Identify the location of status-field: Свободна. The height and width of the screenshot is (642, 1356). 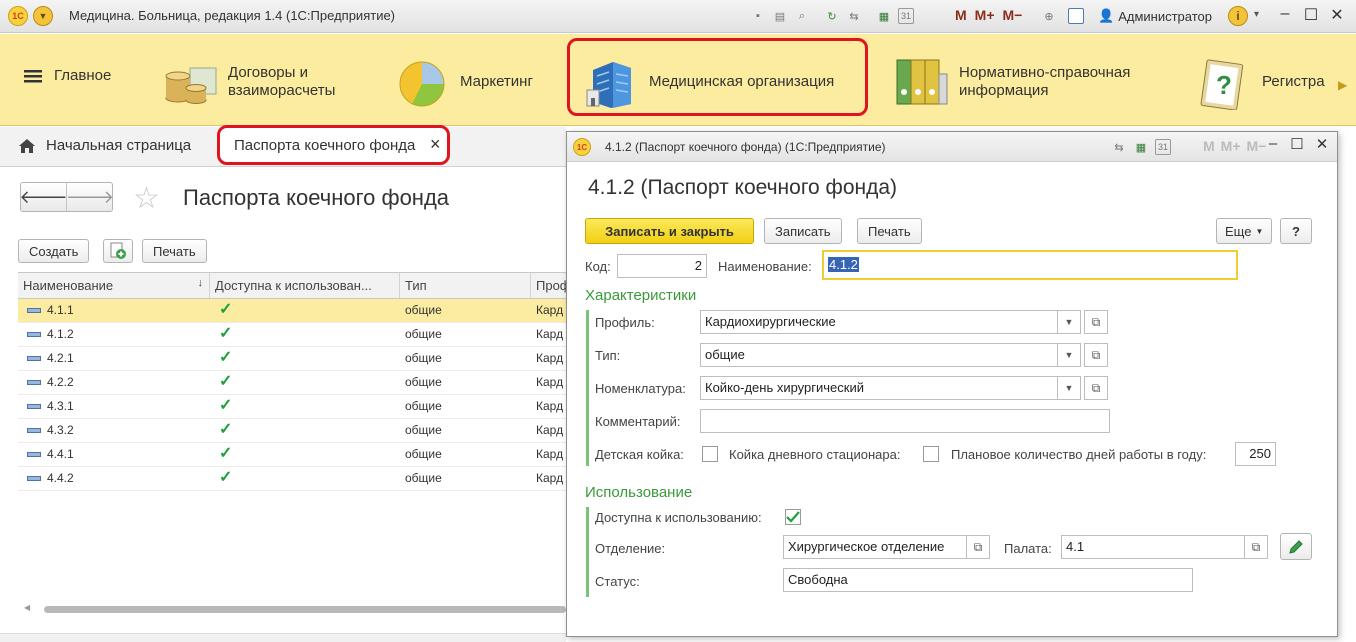
(988, 580).